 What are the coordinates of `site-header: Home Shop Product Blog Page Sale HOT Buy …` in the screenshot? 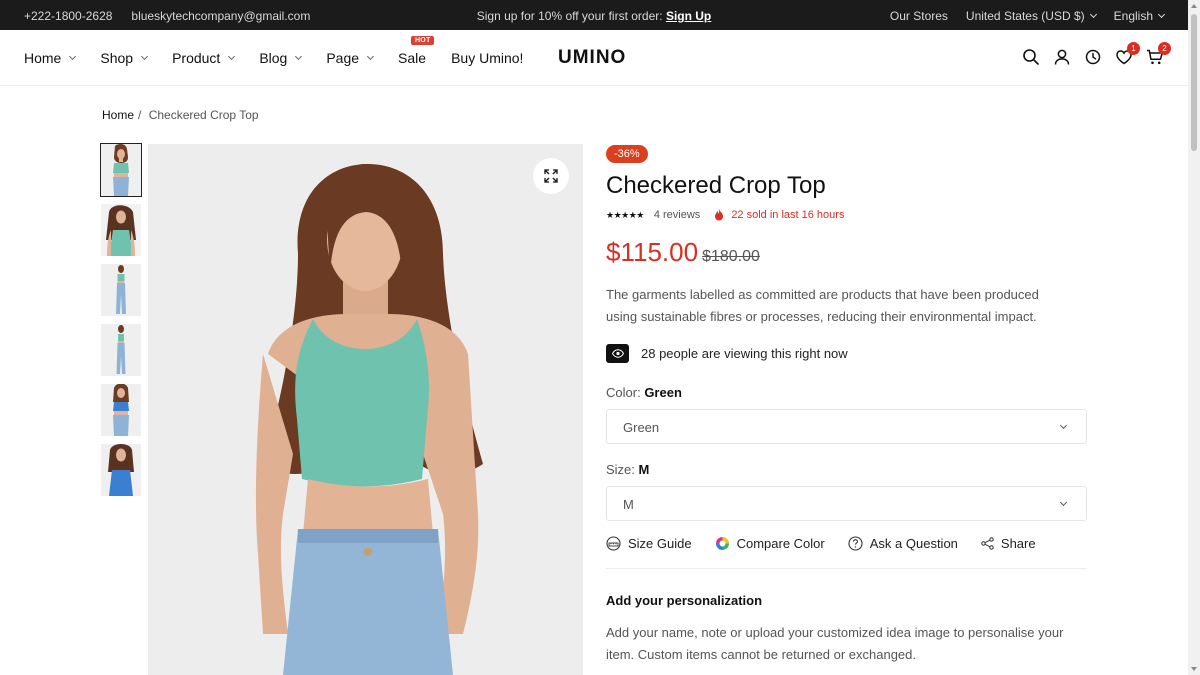 It's located at (594, 58).